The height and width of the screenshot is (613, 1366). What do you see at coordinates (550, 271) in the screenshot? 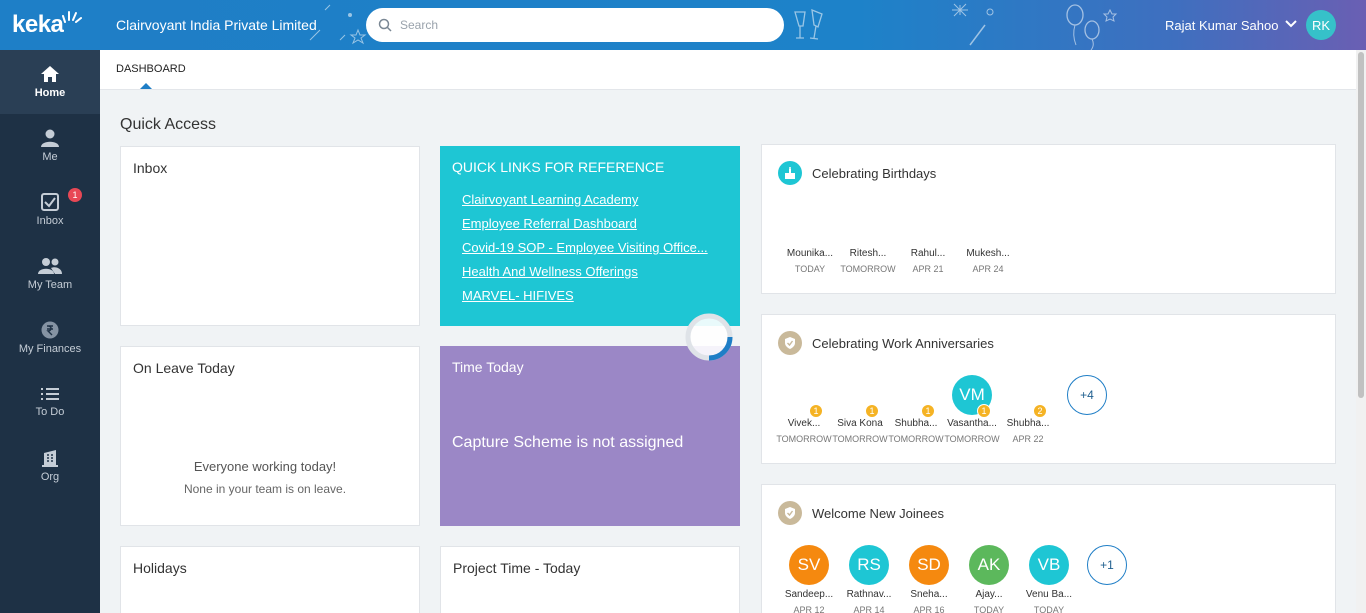
I see `quick-link: Health And Wellness Offerings` at bounding box center [550, 271].